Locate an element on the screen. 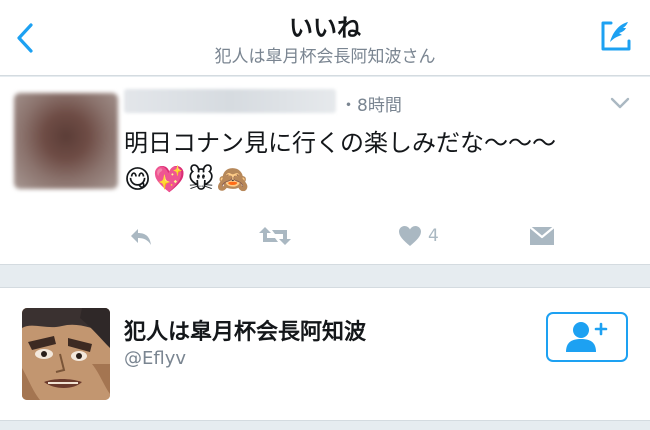 This screenshot has height=430, width=650. add-user-icon is located at coordinates (587, 337).